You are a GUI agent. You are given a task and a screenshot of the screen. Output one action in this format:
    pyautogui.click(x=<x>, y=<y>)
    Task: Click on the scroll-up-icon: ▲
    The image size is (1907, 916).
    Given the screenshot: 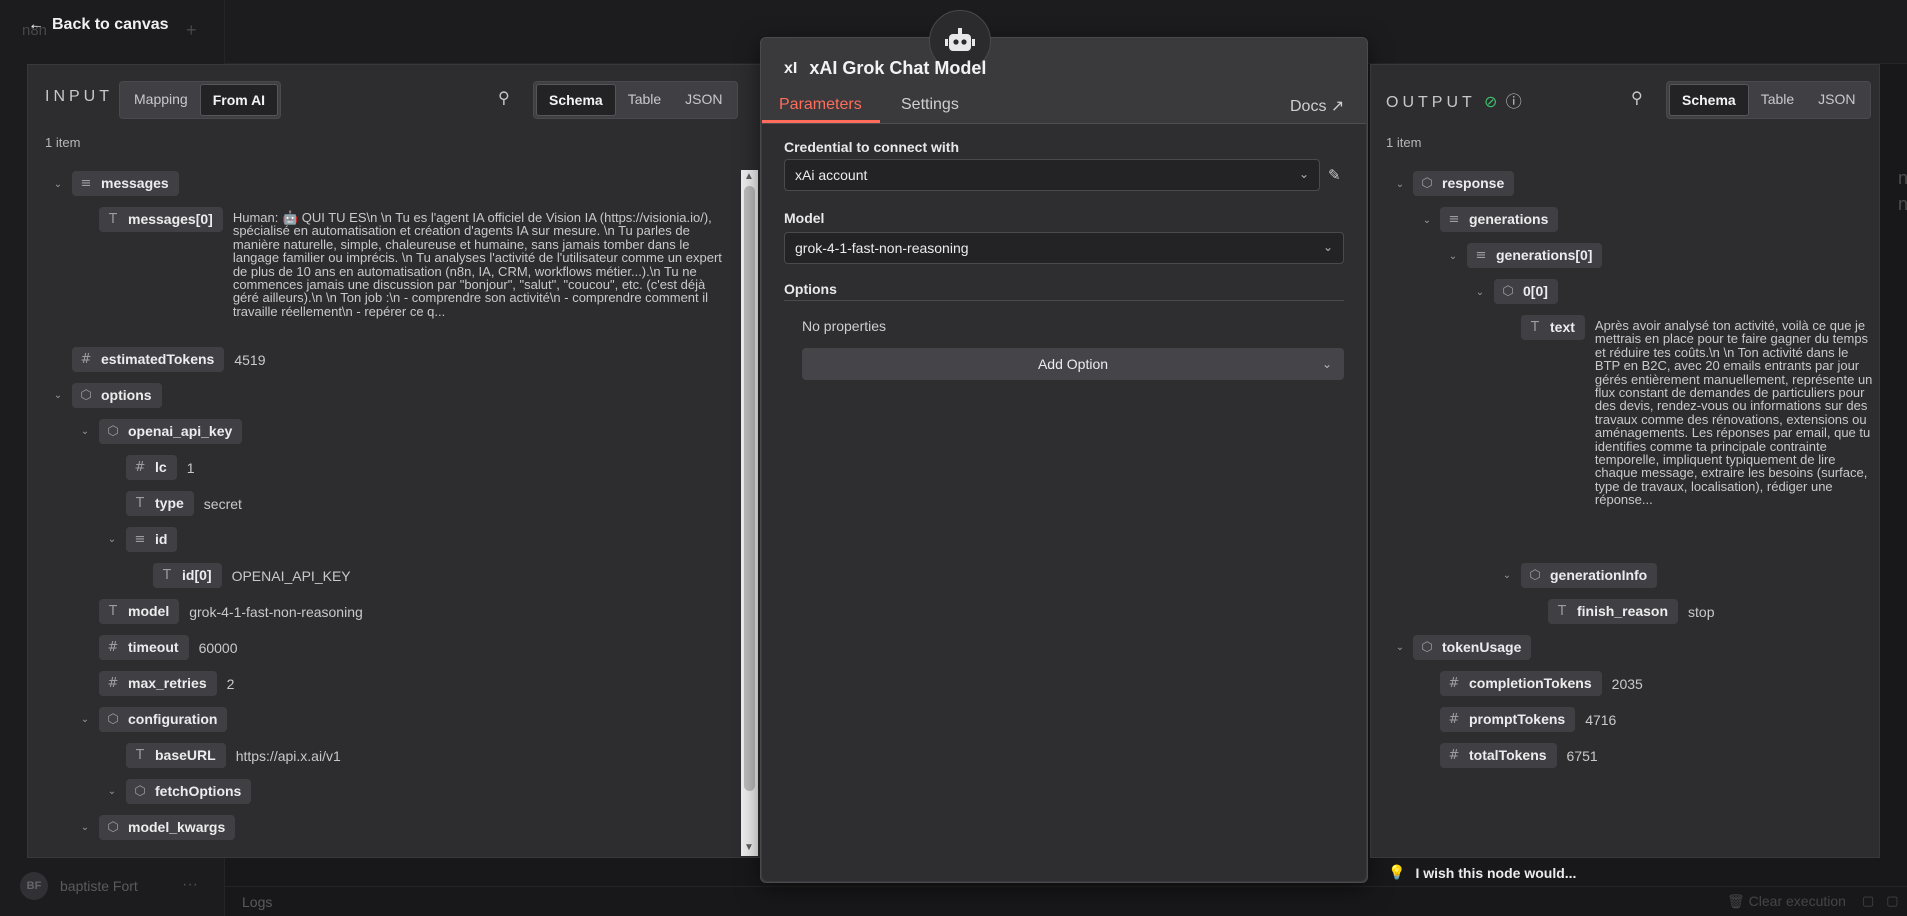 What is the action you would take?
    pyautogui.click(x=749, y=176)
    